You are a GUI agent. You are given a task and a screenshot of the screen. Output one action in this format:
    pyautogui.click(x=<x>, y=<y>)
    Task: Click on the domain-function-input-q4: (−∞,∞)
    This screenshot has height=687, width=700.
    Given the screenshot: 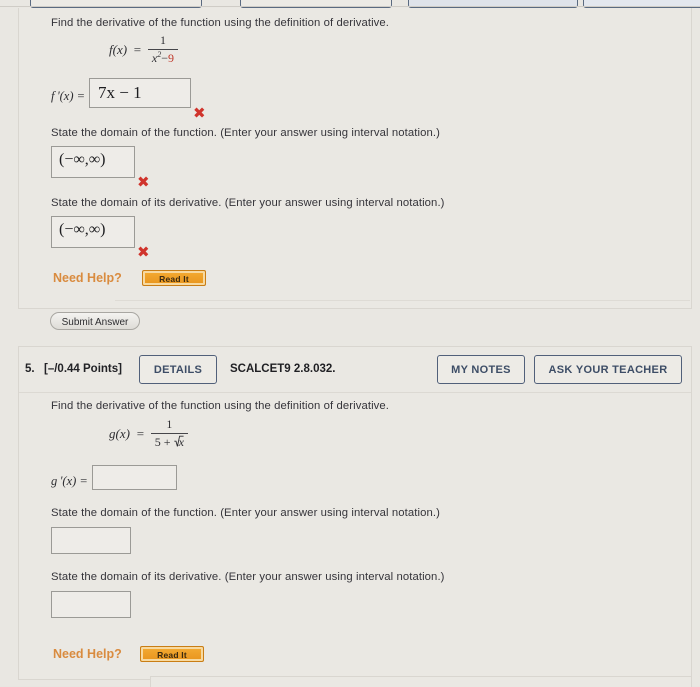 What is the action you would take?
    pyautogui.click(x=93, y=162)
    